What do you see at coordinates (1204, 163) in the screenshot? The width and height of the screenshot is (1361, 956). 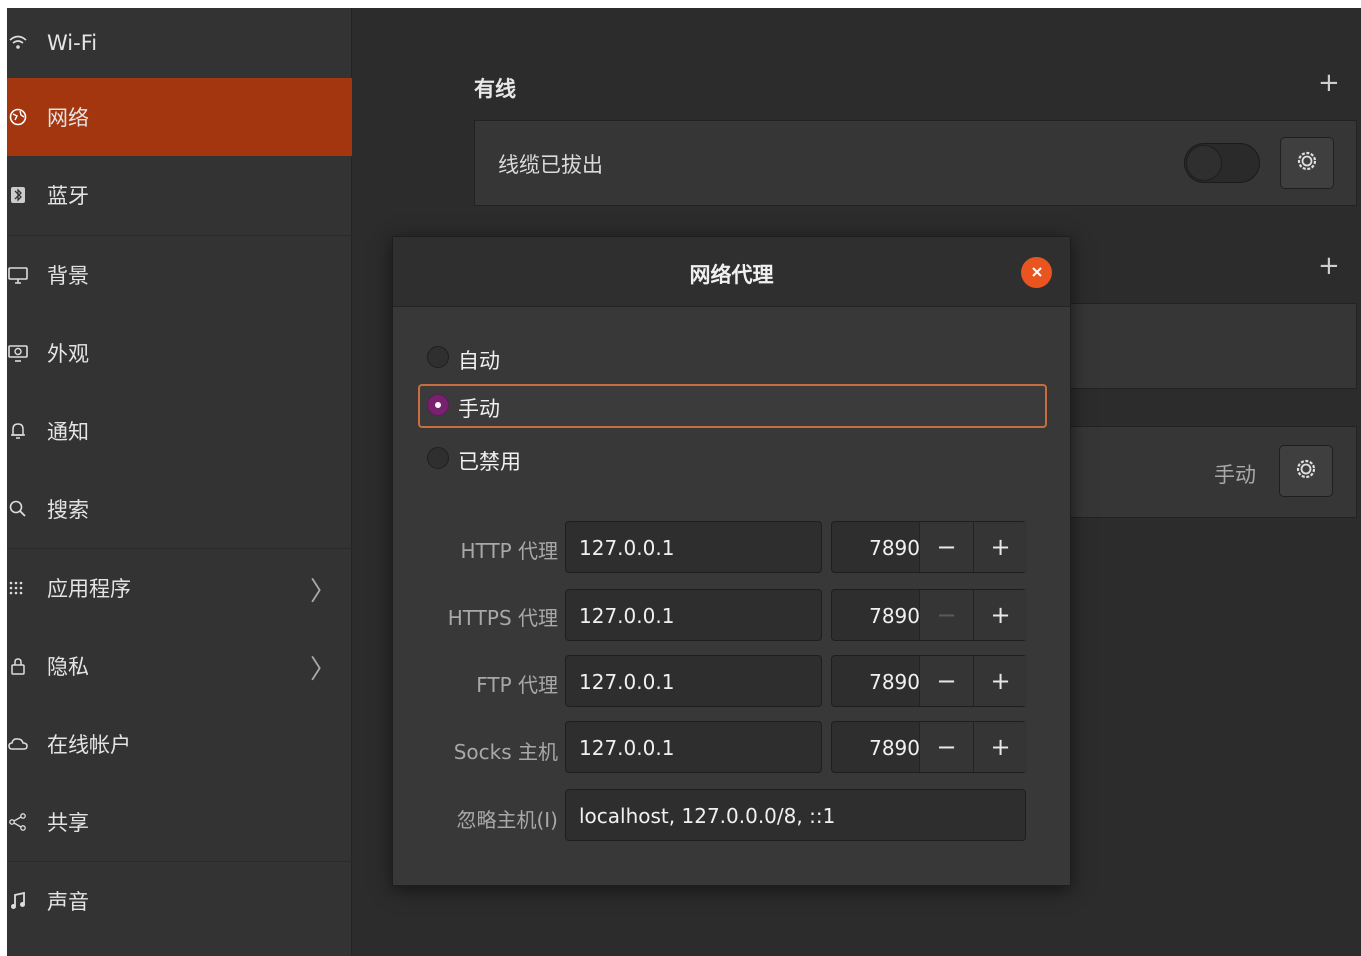 I see `toggle-knob` at bounding box center [1204, 163].